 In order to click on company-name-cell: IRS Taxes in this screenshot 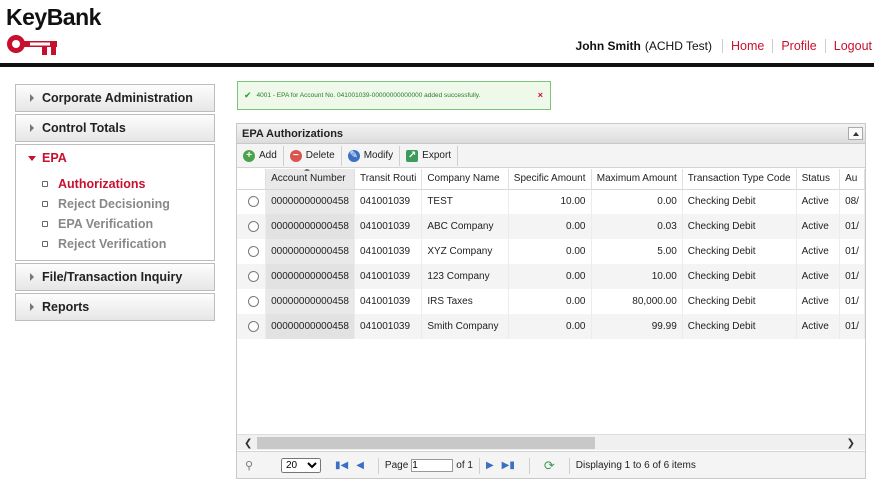, I will do `click(465, 301)`.